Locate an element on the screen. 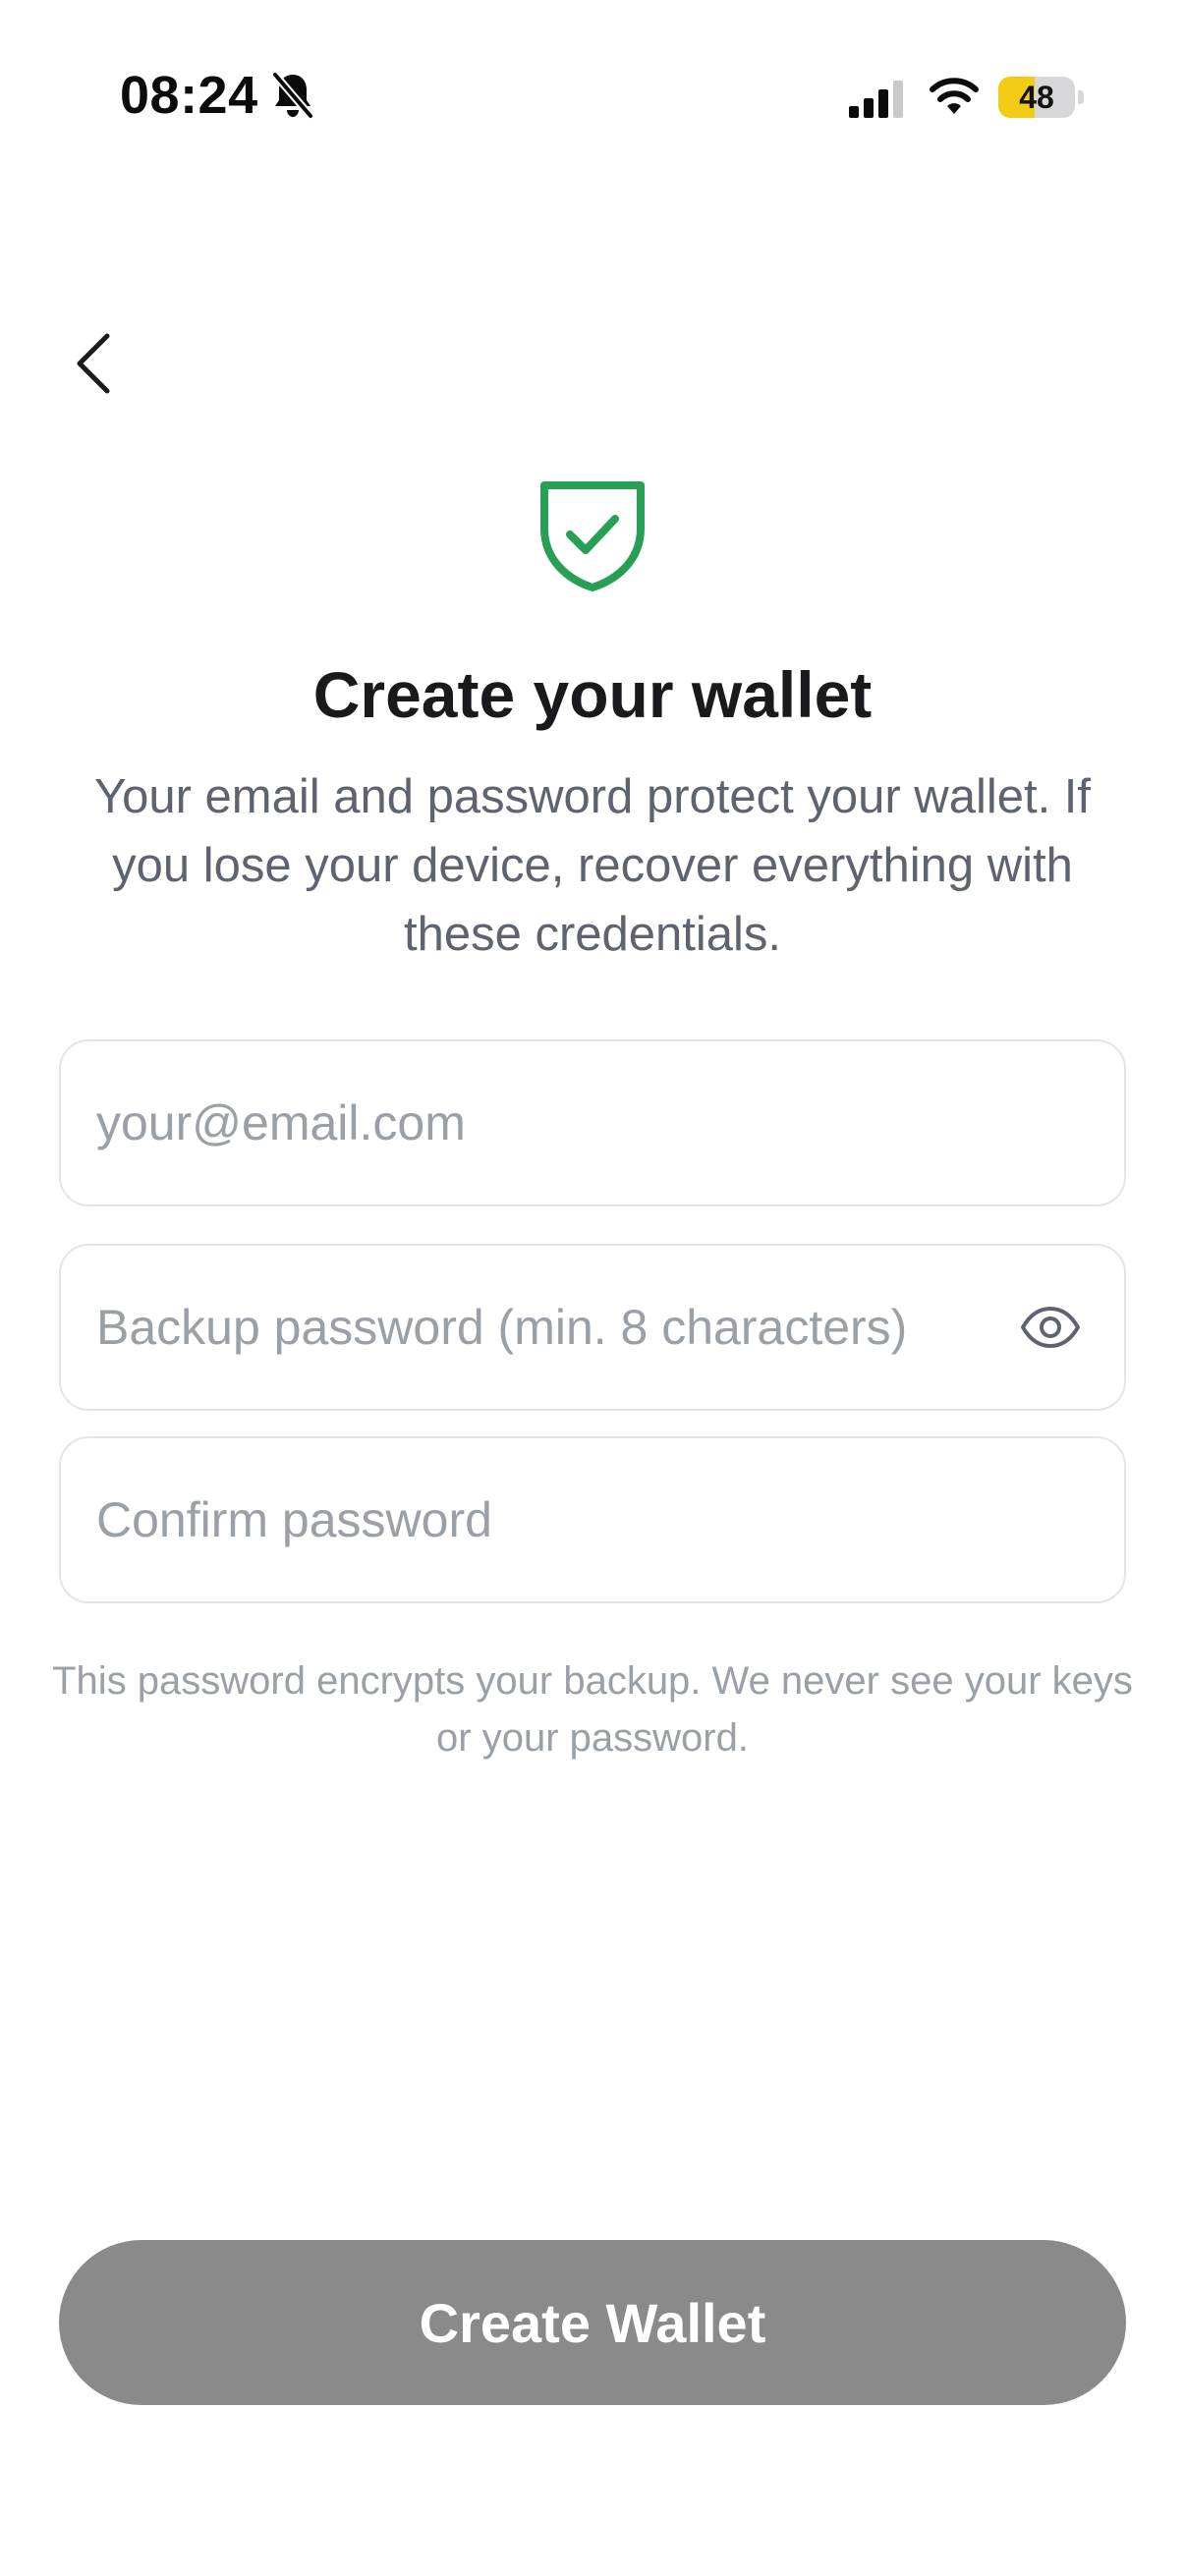  status-time: 08:24 is located at coordinates (189, 95).